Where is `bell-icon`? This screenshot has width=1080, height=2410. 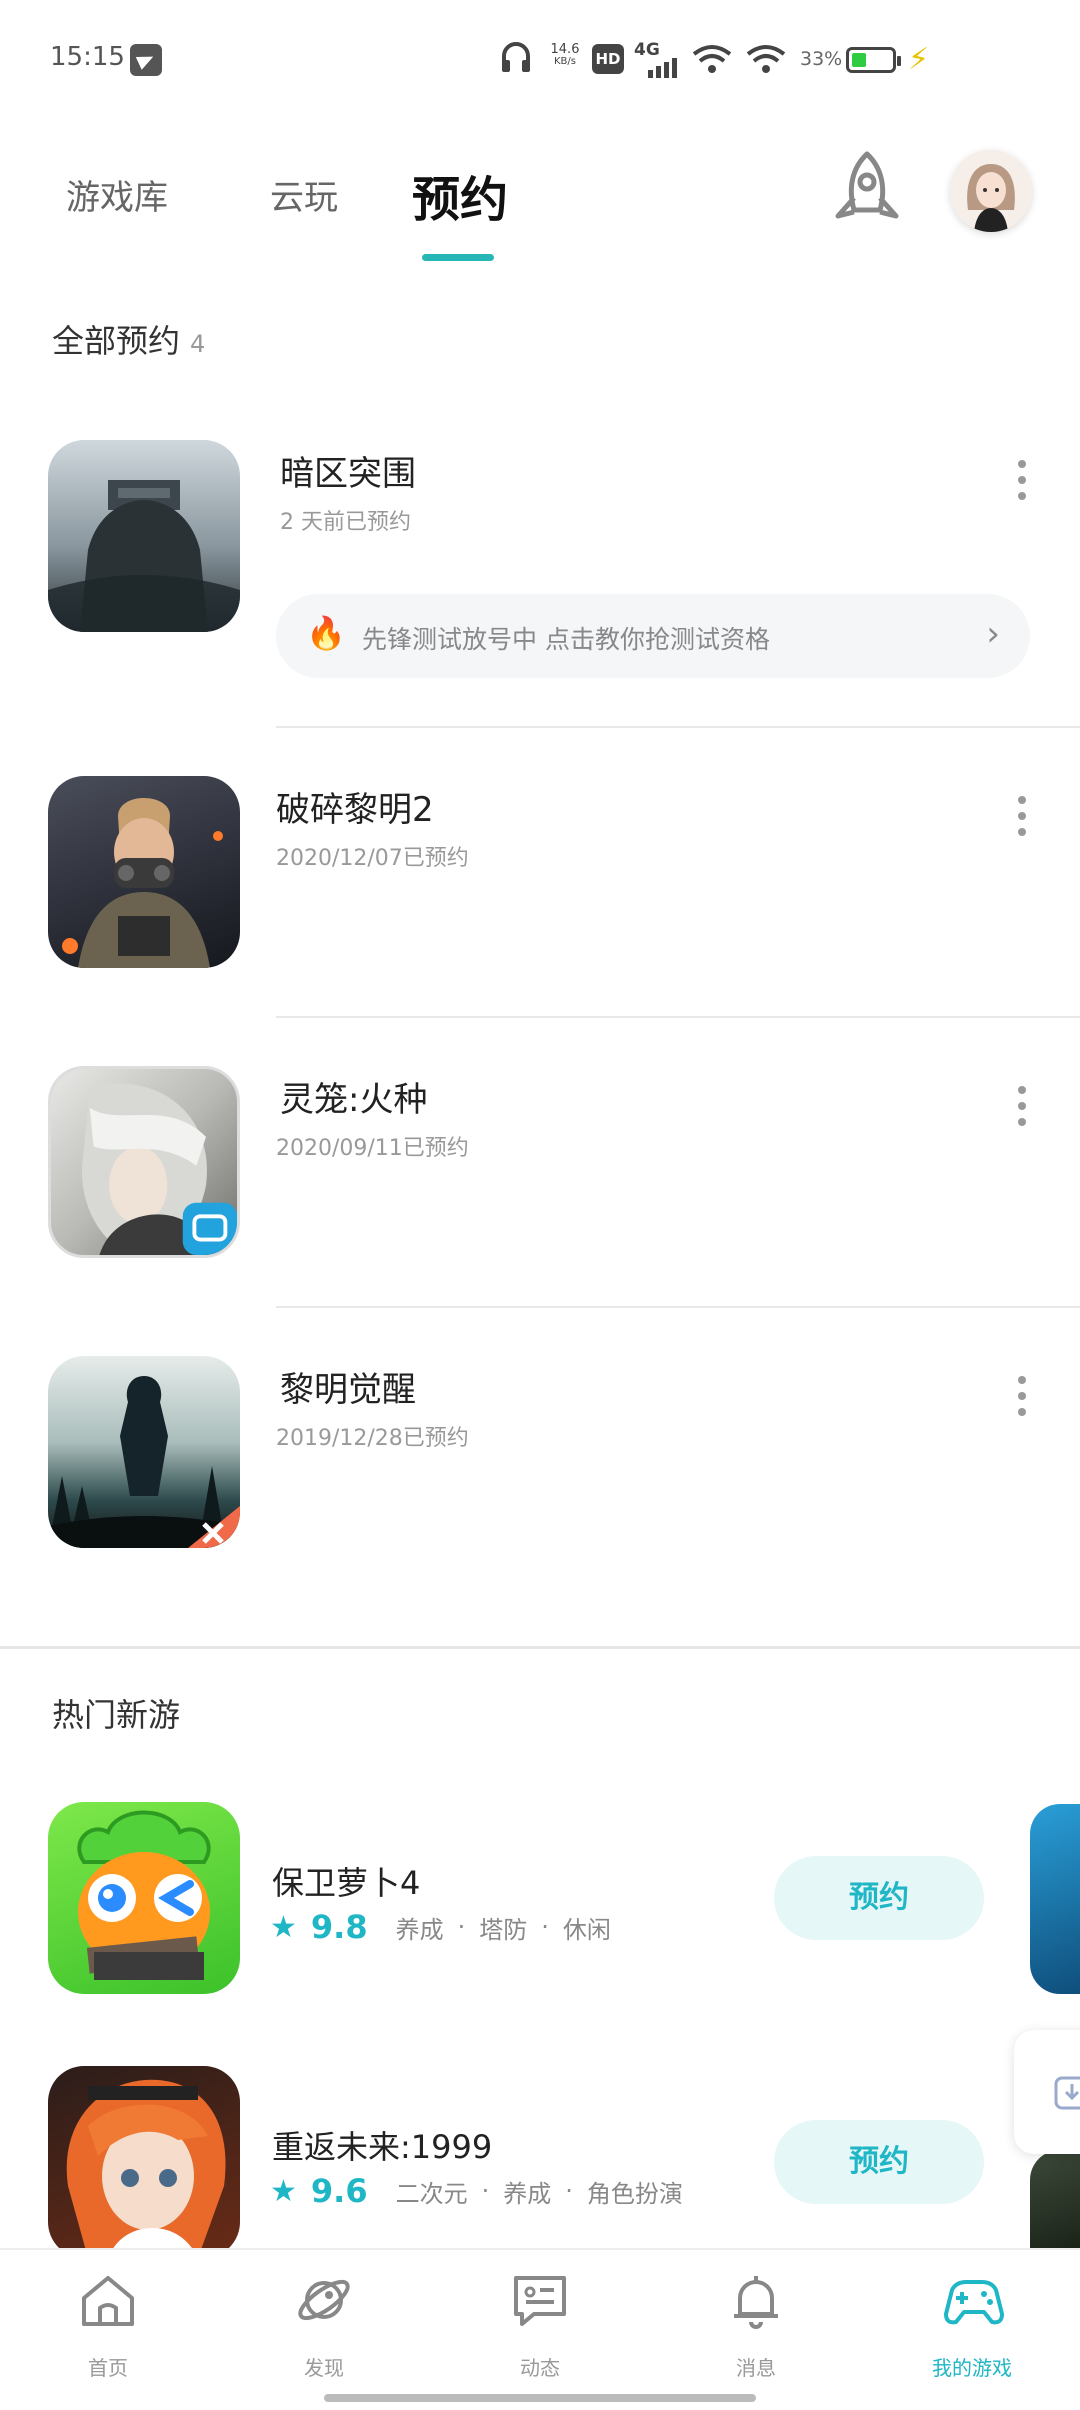 bell-icon is located at coordinates (756, 2302).